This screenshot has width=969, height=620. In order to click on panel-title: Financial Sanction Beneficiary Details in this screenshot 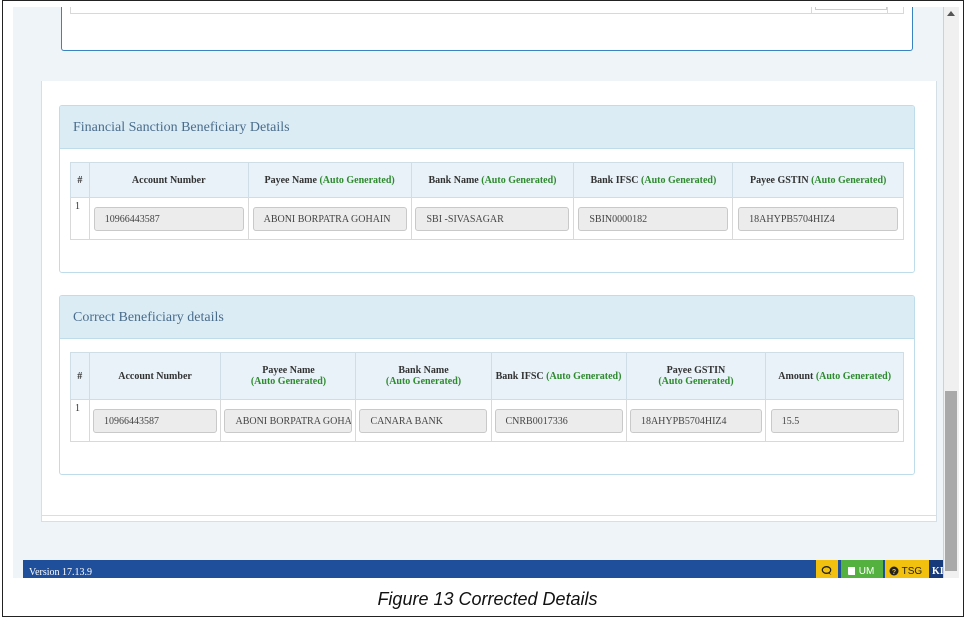, I will do `click(487, 127)`.